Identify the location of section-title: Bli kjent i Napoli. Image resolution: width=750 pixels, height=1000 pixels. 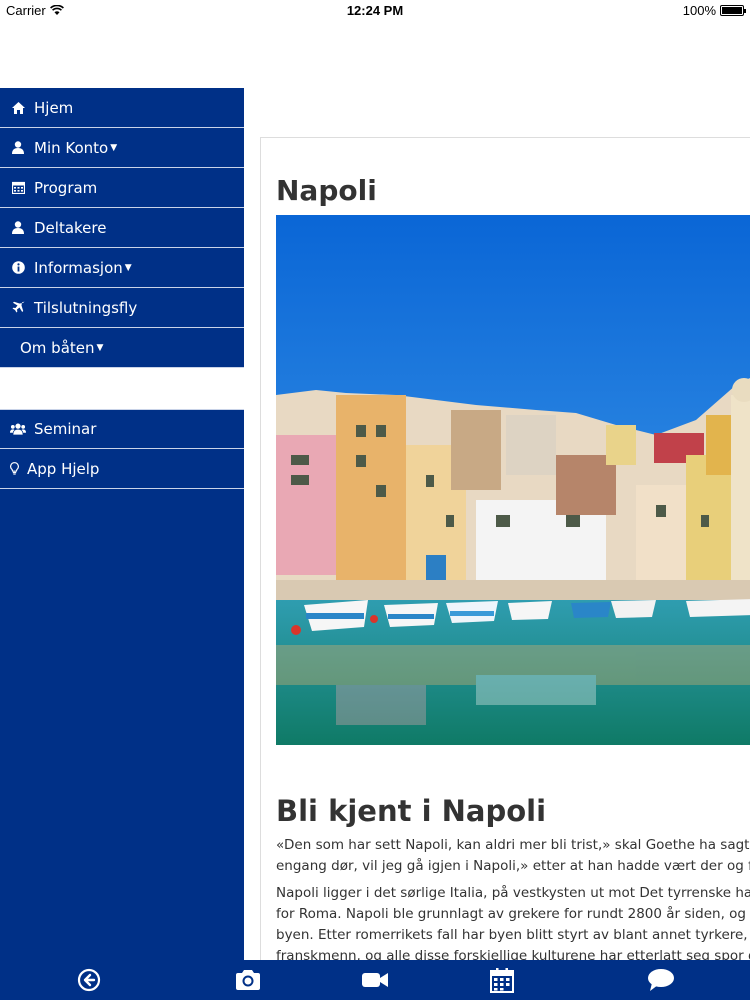
(411, 811).